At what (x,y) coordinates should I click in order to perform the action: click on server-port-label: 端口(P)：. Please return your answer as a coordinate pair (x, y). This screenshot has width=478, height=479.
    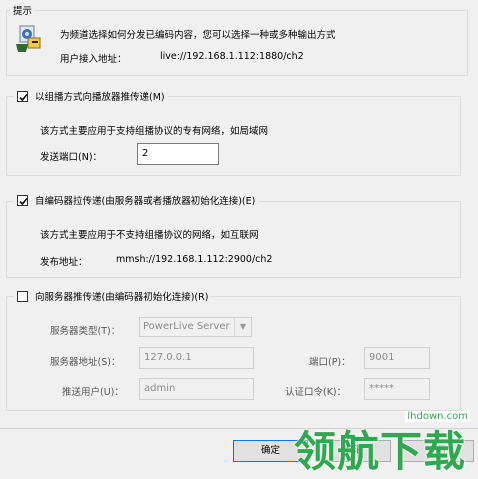
    Looking at the image, I should click on (330, 362).